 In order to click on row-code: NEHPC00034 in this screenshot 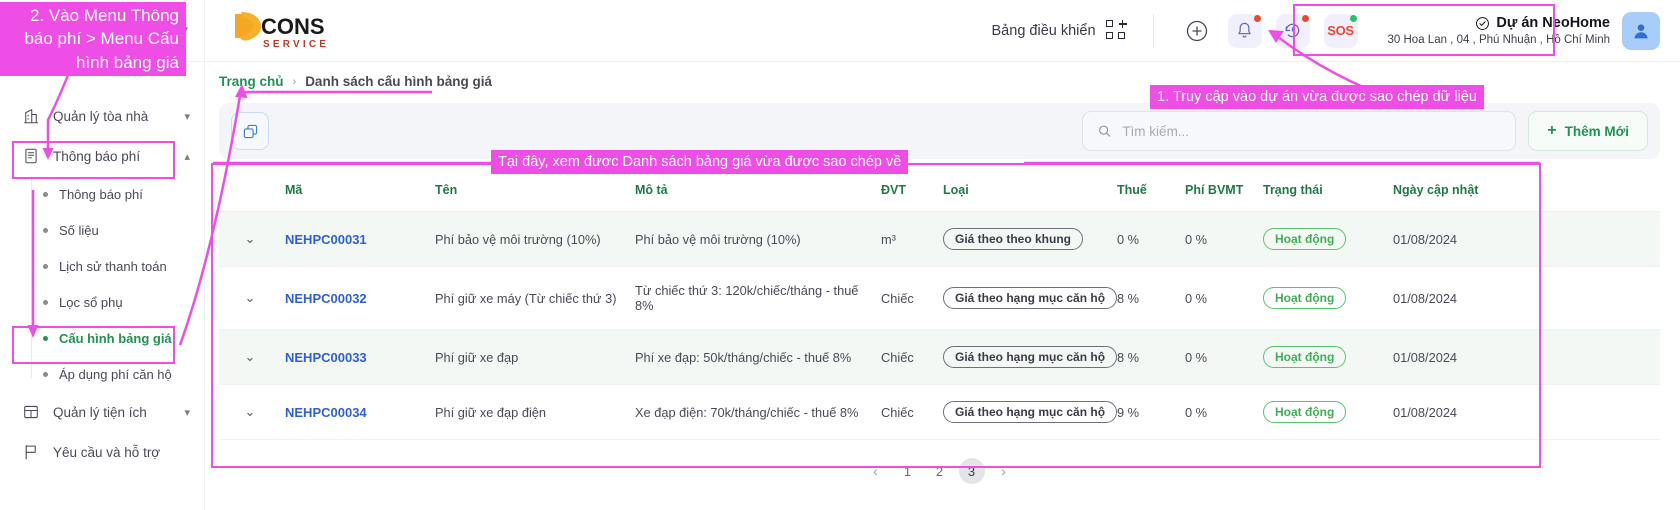, I will do `click(356, 412)`.